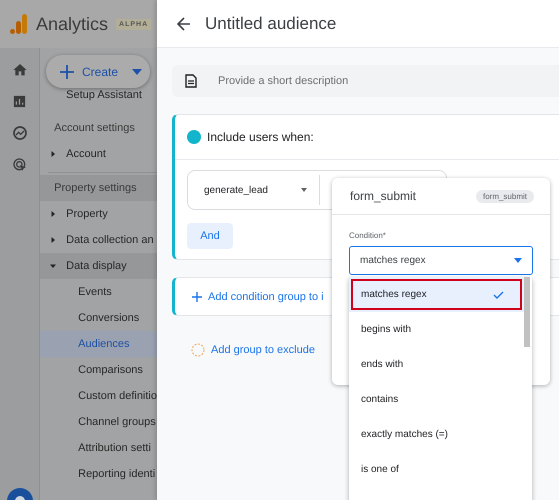  Describe the element at coordinates (20, 165) in the screenshot. I see `cursor-target-icon` at that location.